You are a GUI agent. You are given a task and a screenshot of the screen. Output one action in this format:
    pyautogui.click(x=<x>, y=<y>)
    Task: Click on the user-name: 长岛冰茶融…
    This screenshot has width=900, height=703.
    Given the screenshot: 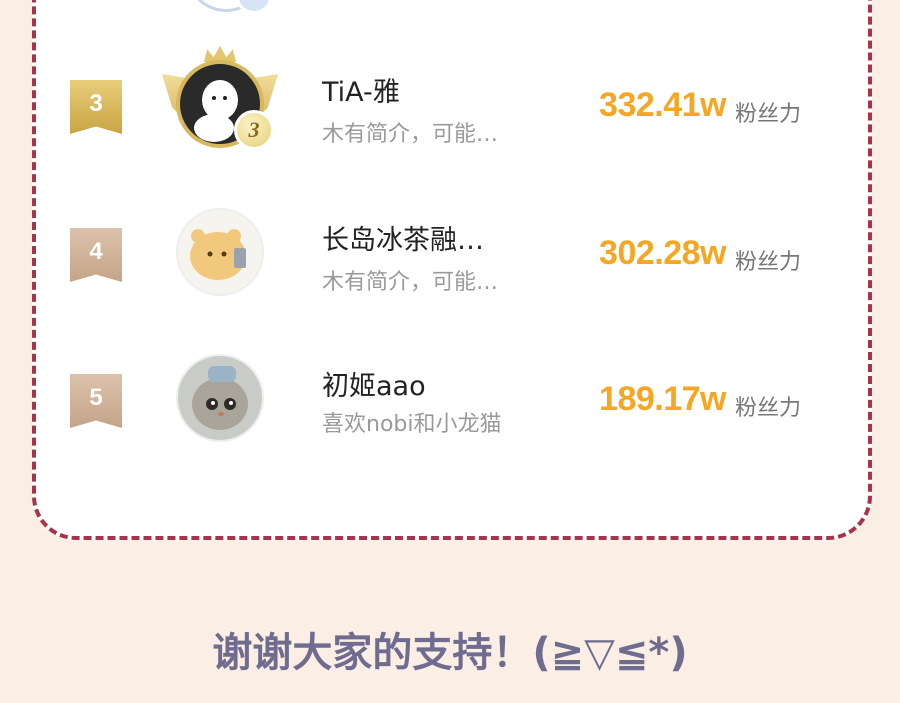 What is the action you would take?
    pyautogui.click(x=403, y=237)
    